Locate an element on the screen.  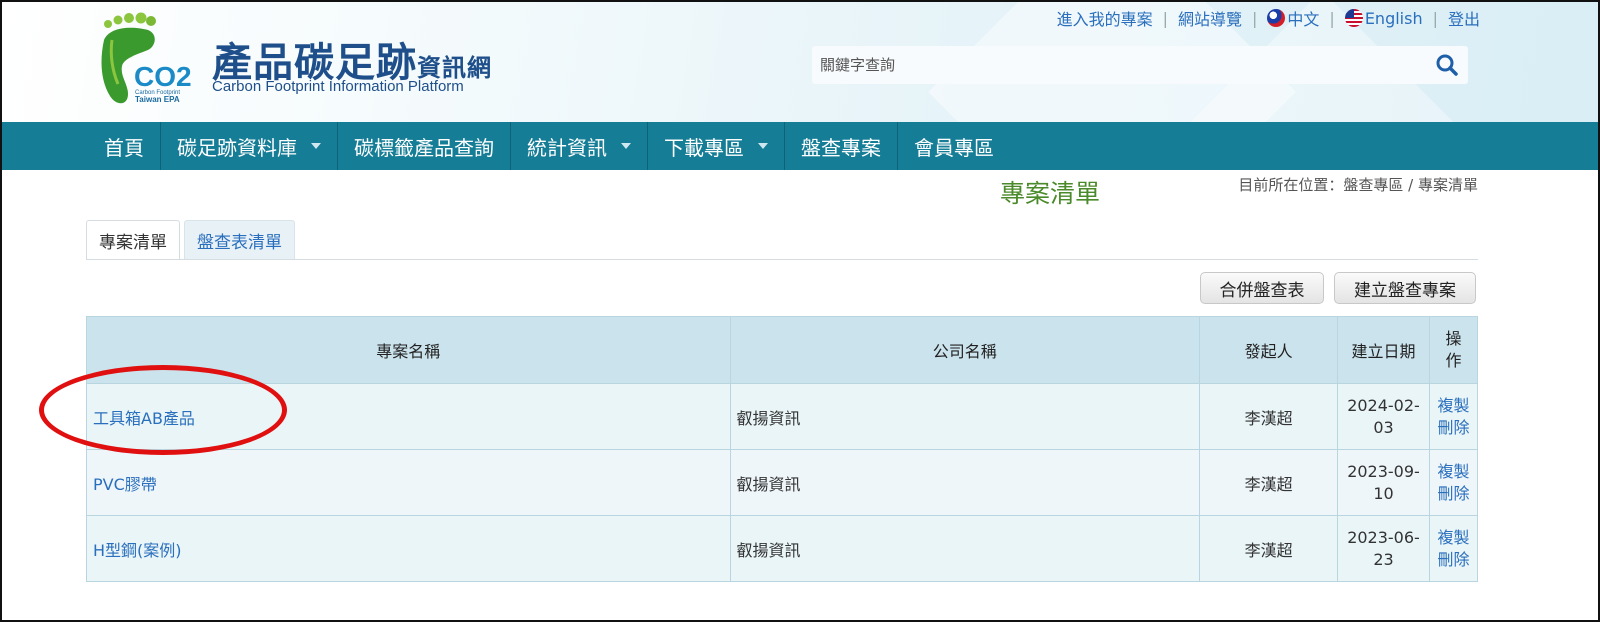
tab-bar: 專案清單 盤查表清單 is located at coordinates (192, 240).